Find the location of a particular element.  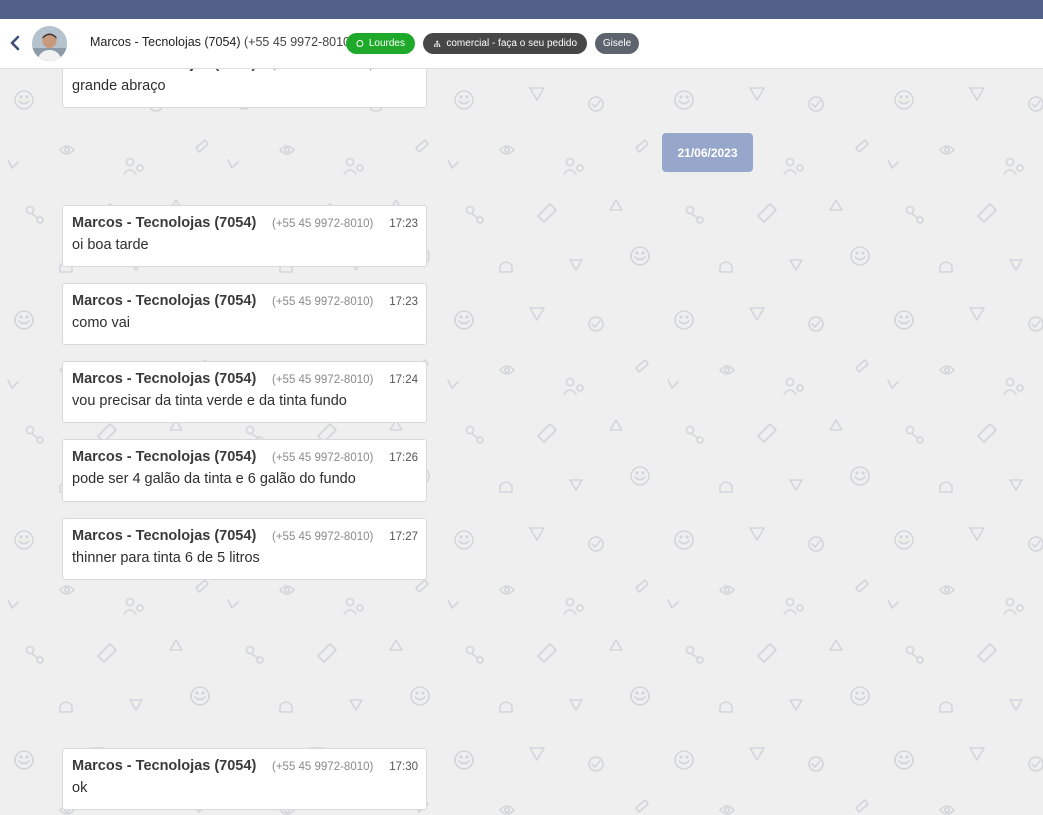

tag-label: Gisele is located at coordinates (617, 43).